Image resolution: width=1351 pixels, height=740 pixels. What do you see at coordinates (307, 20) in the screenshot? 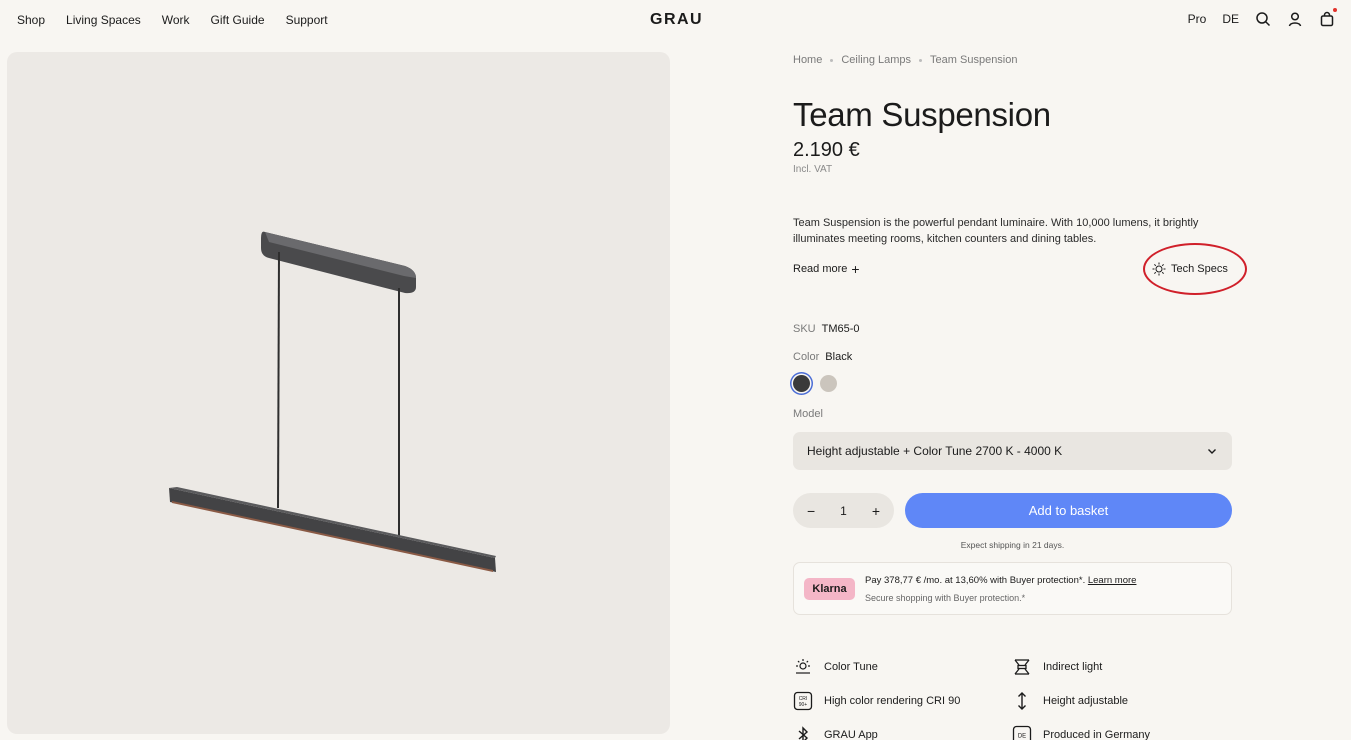
I see `nav-support: Support` at bounding box center [307, 20].